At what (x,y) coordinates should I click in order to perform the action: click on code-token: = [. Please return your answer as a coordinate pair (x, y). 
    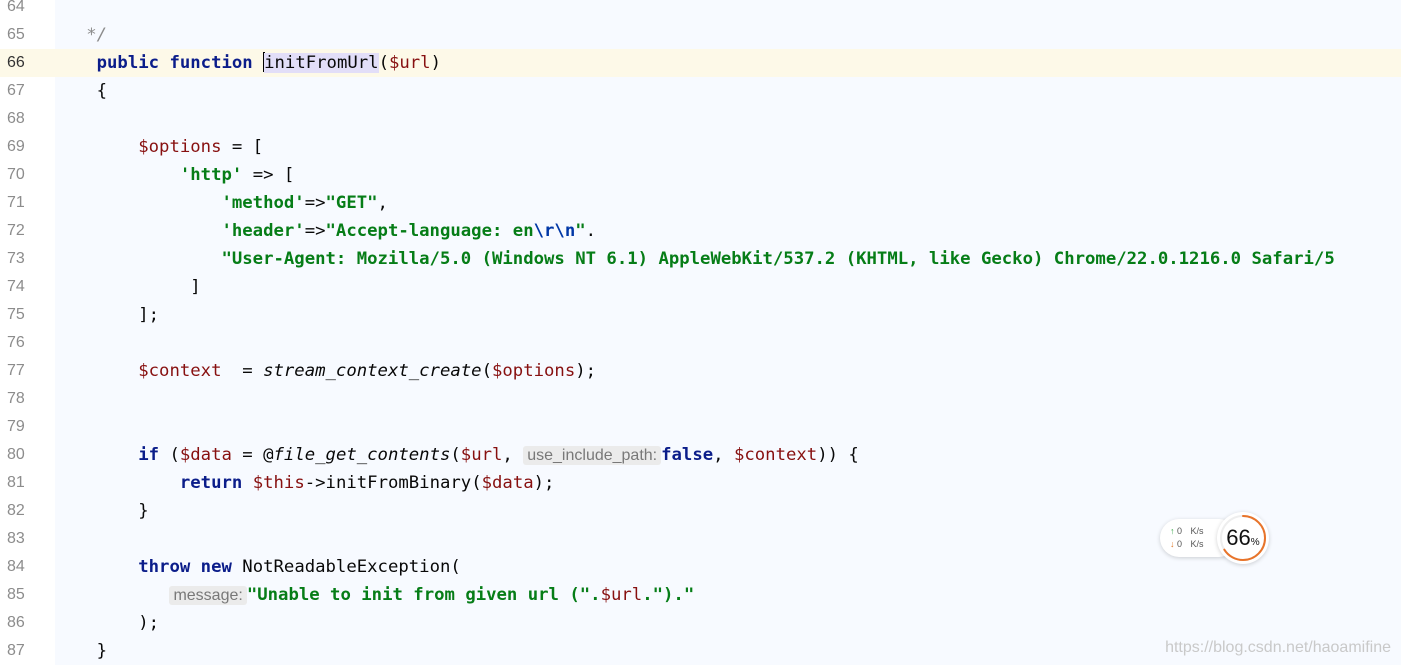
    Looking at the image, I should click on (242, 147).